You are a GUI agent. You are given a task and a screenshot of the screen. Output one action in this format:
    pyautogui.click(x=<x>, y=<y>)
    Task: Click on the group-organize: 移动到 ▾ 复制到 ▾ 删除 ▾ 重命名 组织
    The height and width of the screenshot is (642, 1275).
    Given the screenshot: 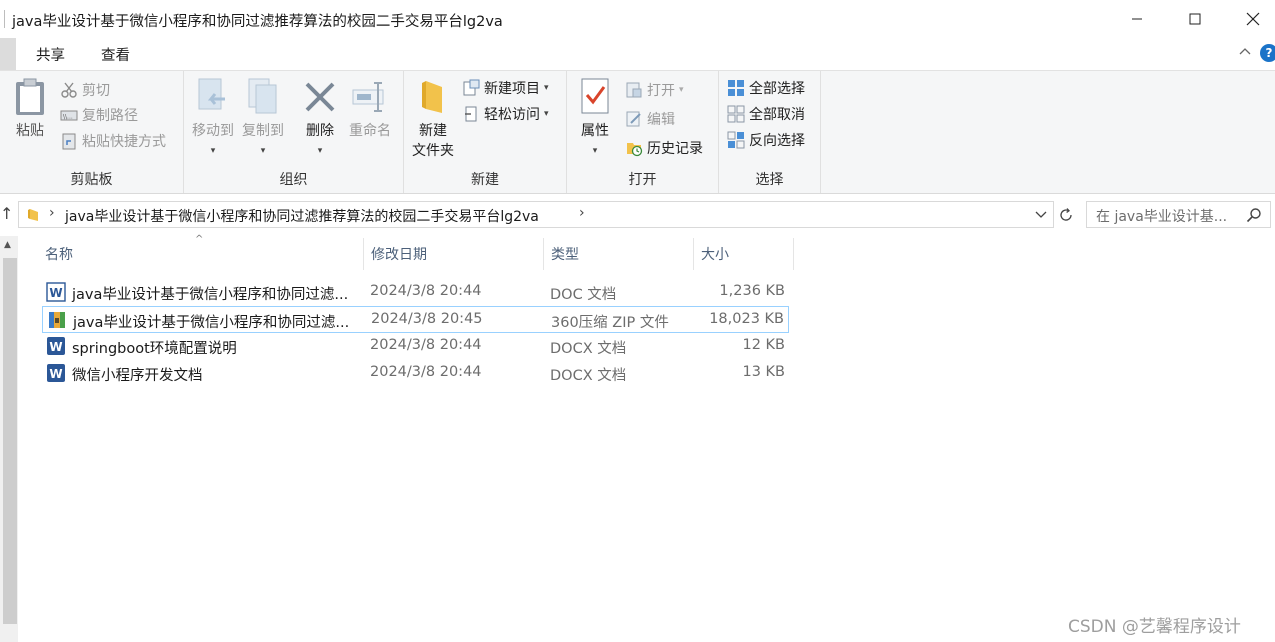 What is the action you would take?
    pyautogui.click(x=294, y=132)
    